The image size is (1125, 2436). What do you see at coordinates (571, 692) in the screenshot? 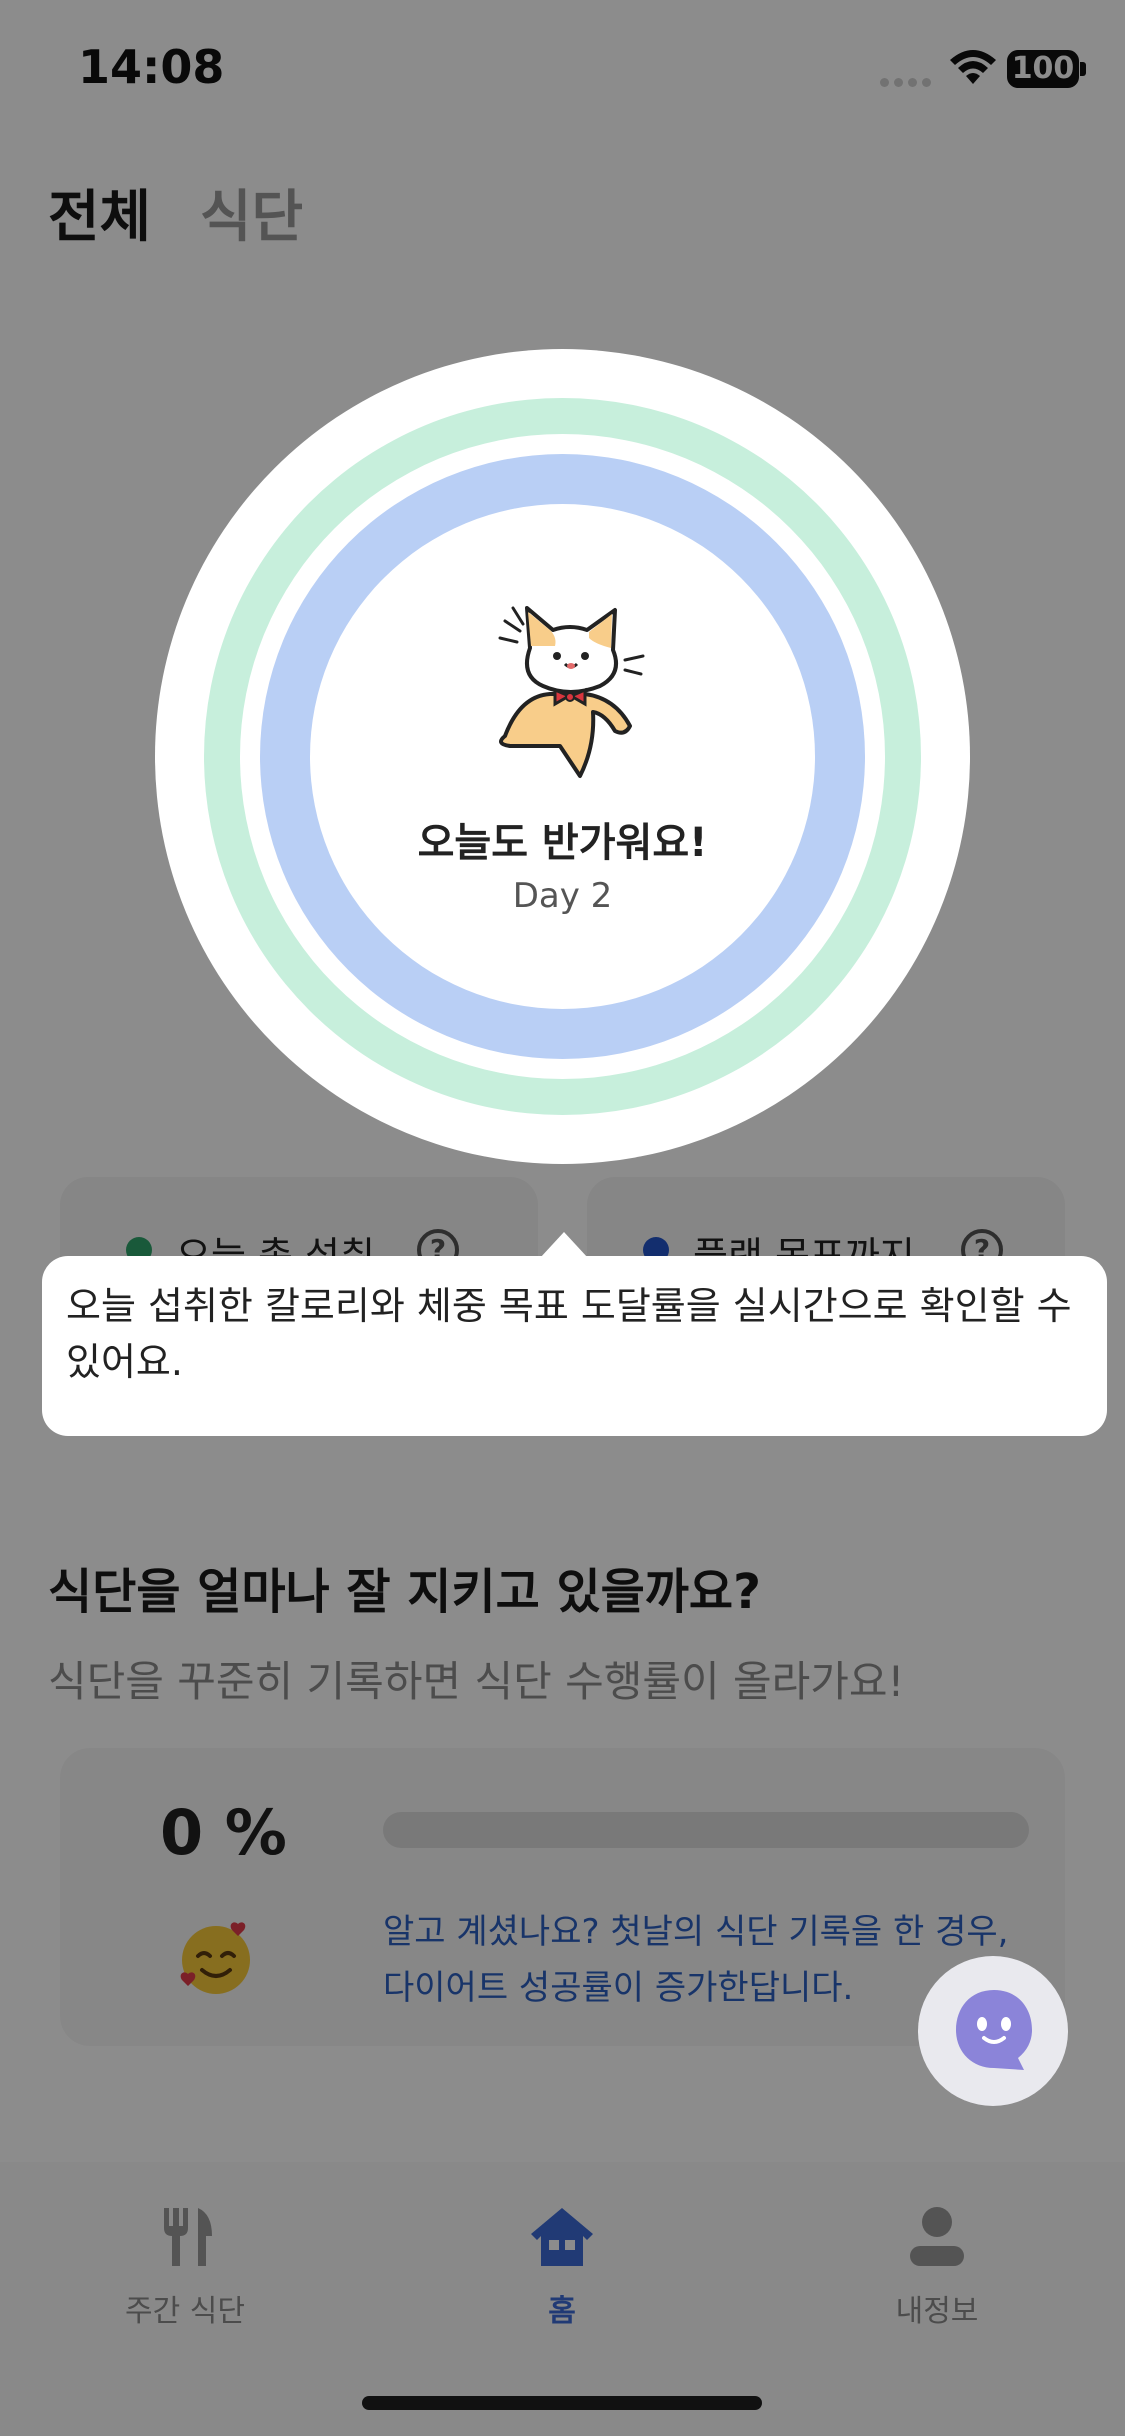
I see `cat-mascot-icon` at bounding box center [571, 692].